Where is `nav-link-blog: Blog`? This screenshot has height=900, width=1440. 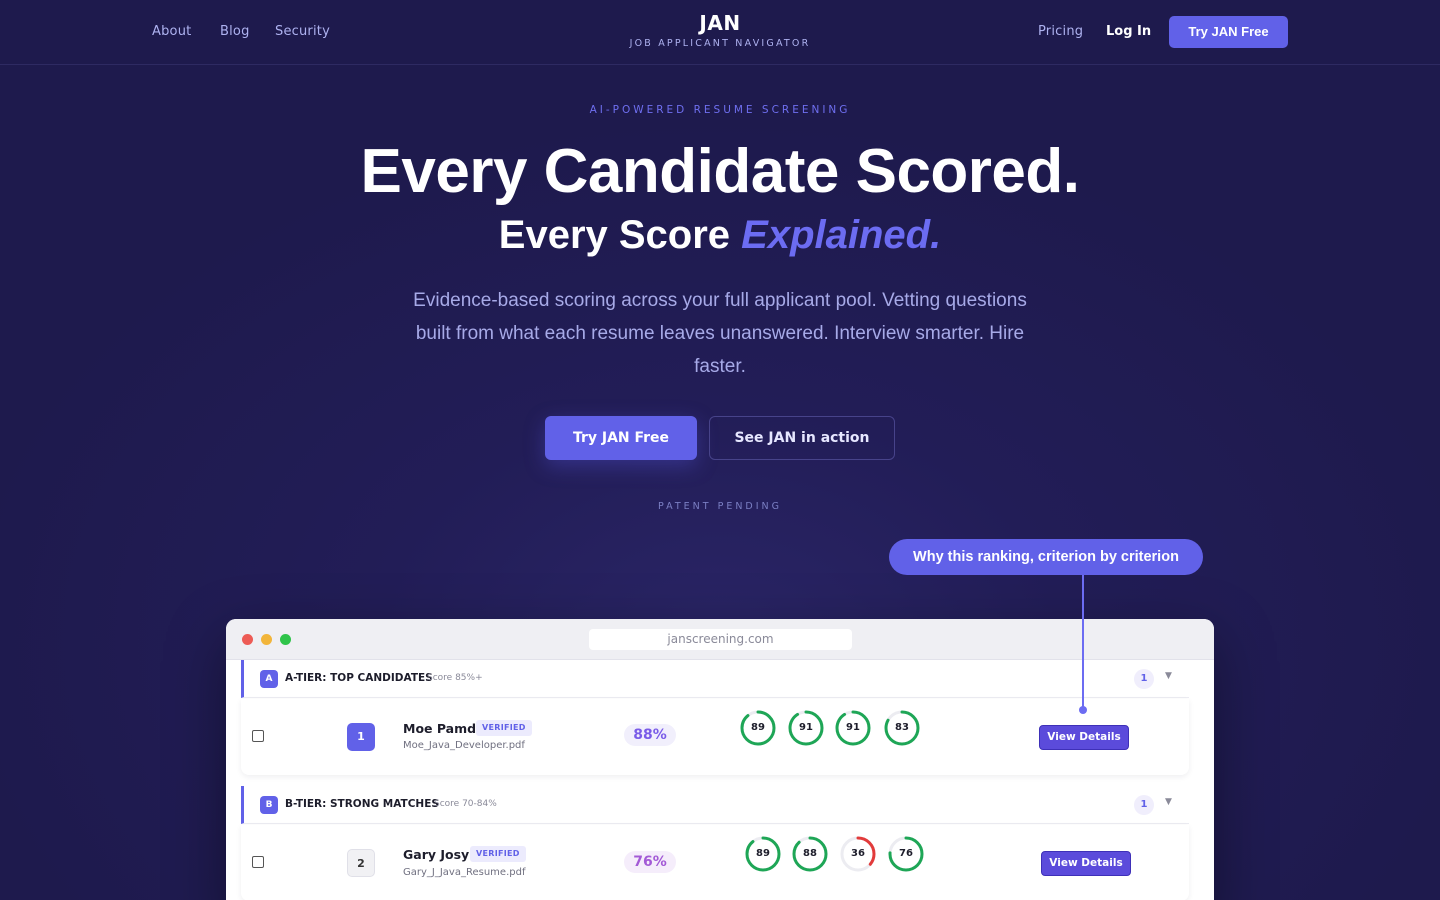 nav-link-blog: Blog is located at coordinates (235, 31).